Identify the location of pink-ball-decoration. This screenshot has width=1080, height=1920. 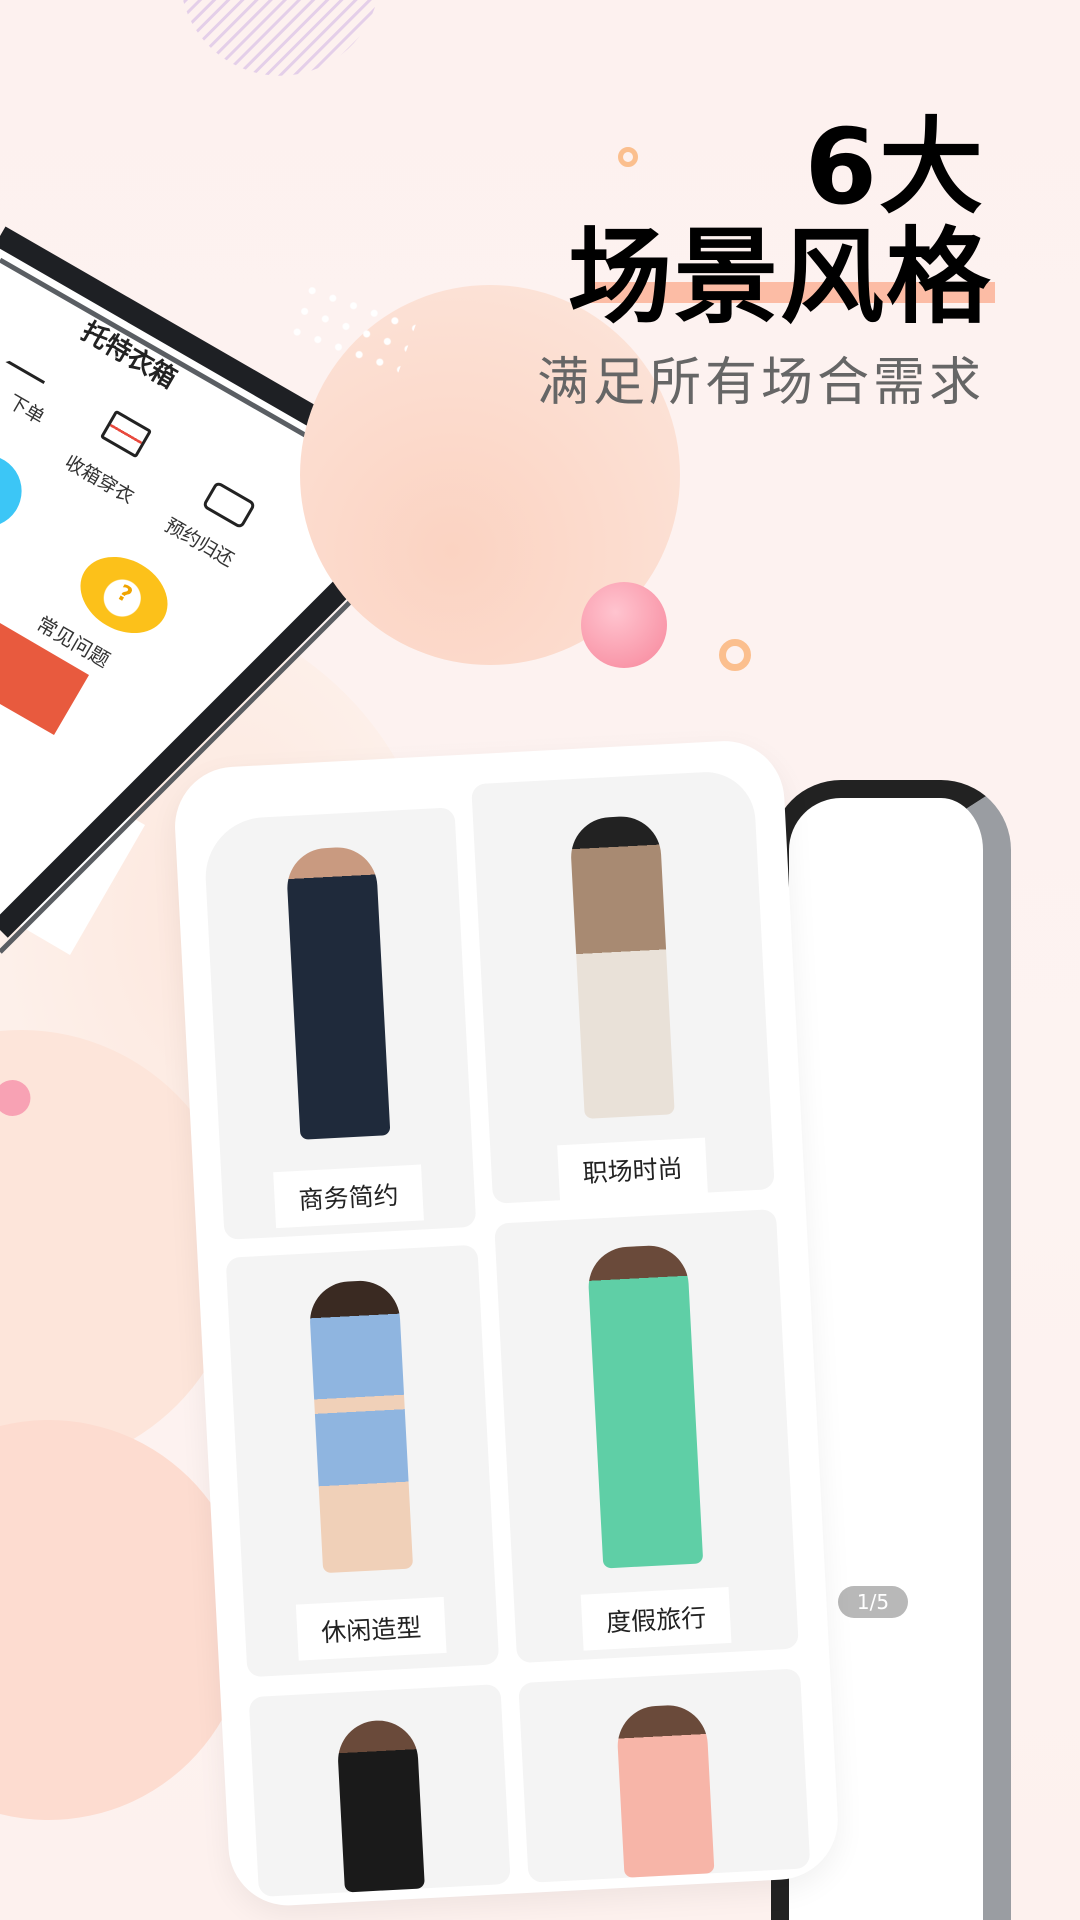
(624, 625).